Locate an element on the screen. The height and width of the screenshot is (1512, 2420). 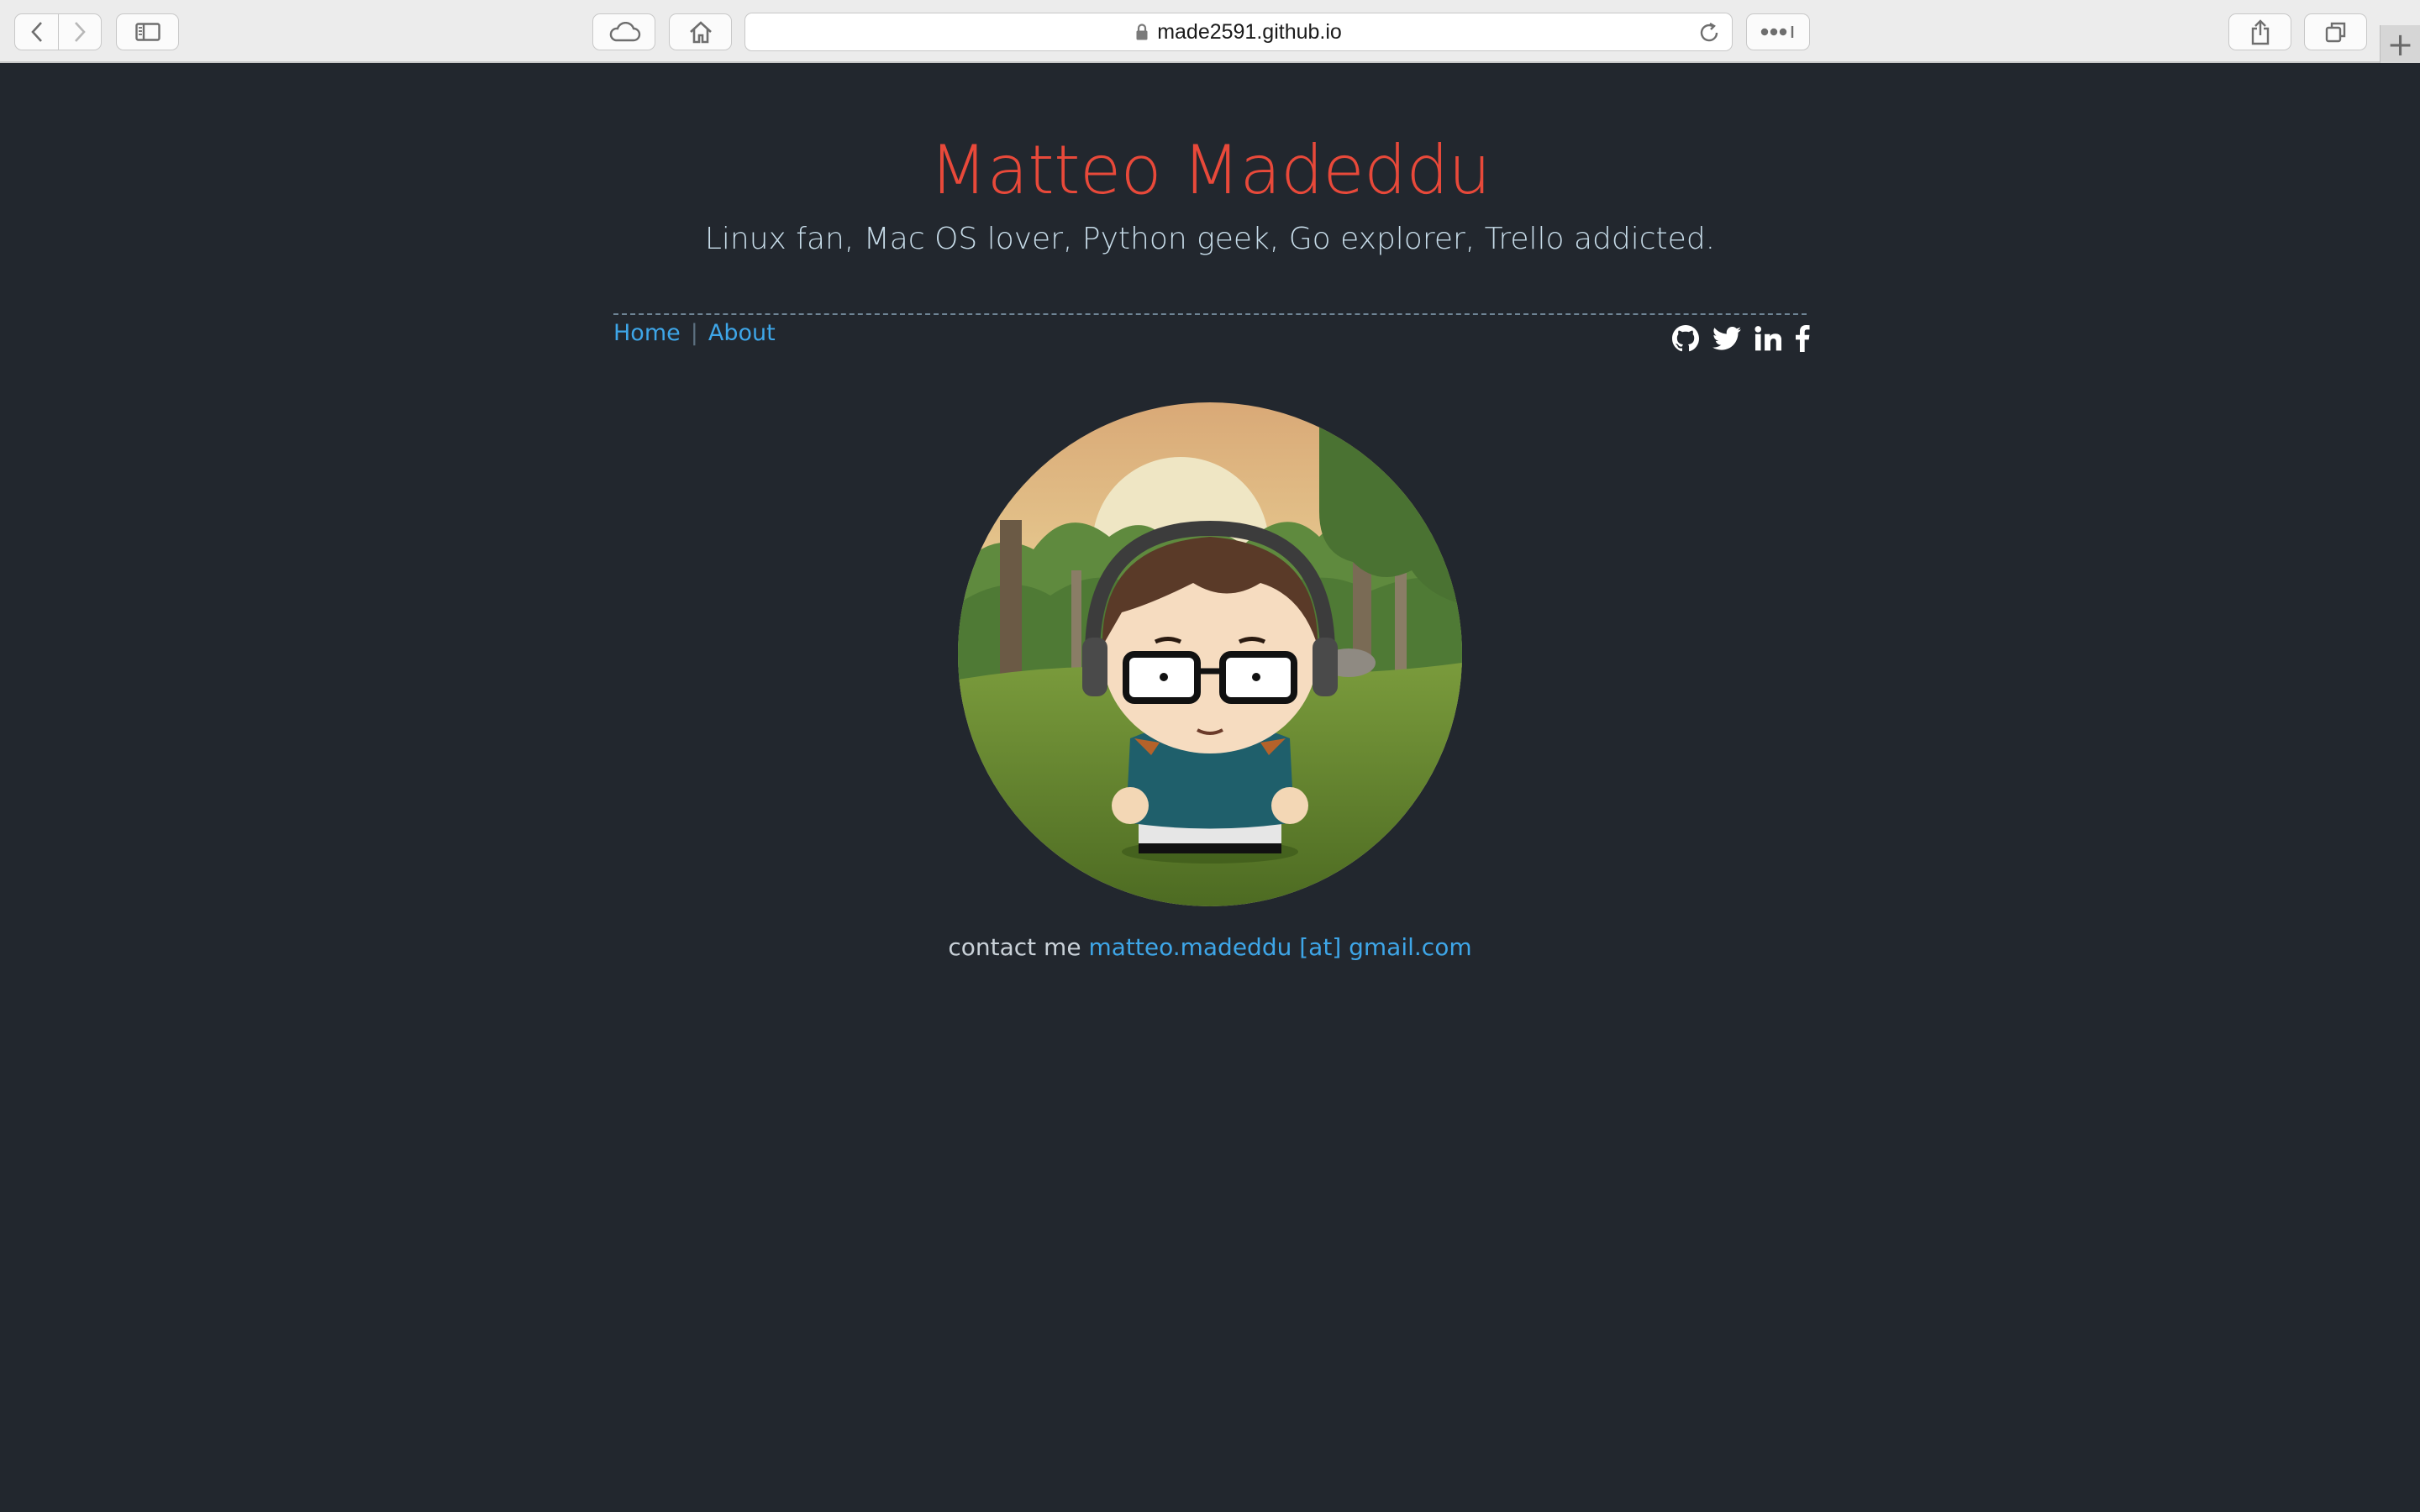
share-icon is located at coordinates (2260, 32).